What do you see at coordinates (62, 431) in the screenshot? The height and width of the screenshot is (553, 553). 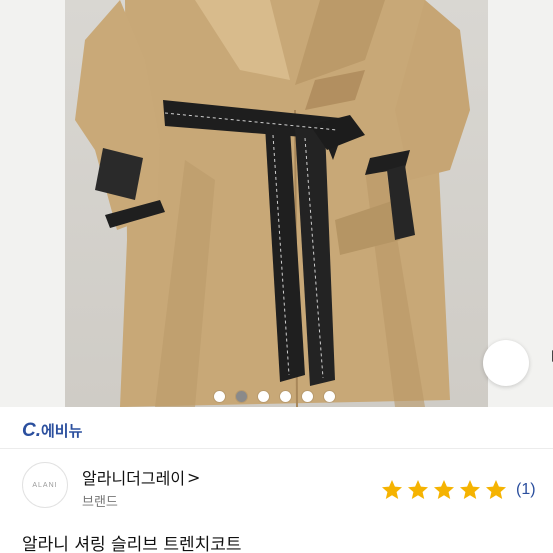 I see `store-tag-label: 에비뉴` at bounding box center [62, 431].